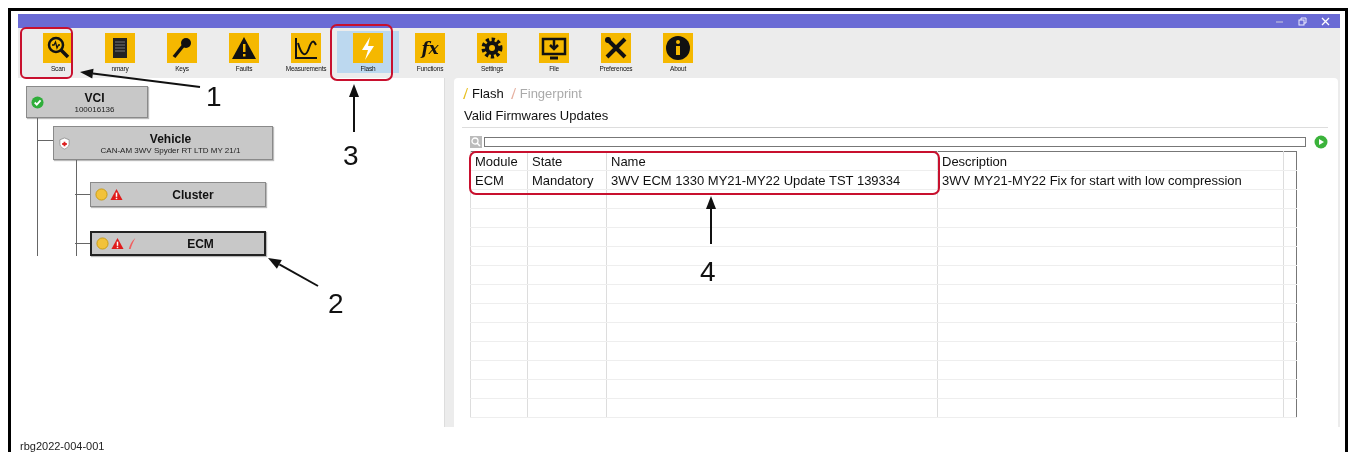  What do you see at coordinates (336, 304) in the screenshot?
I see `callout-number: 2` at bounding box center [336, 304].